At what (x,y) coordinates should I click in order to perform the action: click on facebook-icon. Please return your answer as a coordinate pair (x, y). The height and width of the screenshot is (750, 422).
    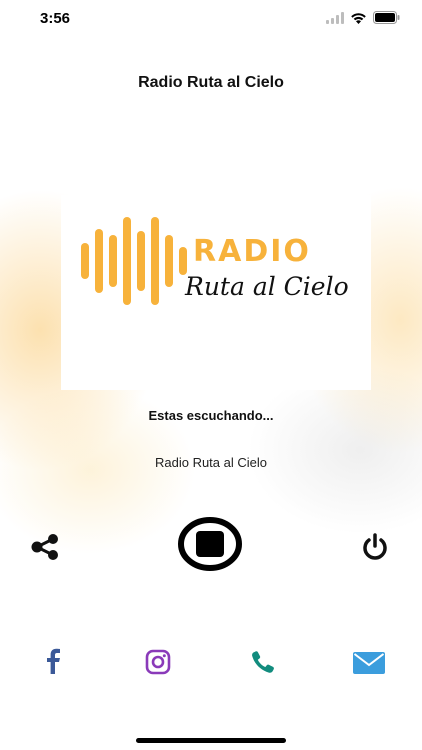
    Looking at the image, I should click on (53, 661).